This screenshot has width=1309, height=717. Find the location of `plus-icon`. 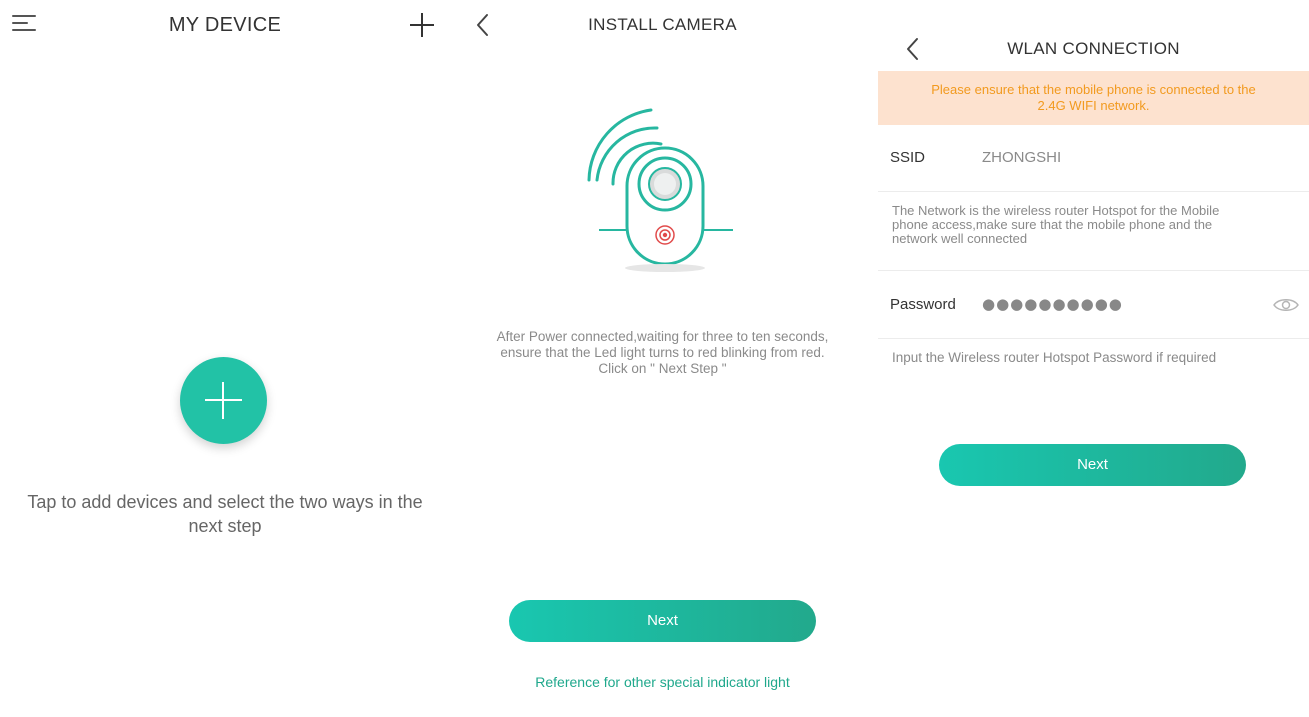

plus-icon is located at coordinates (223, 400).